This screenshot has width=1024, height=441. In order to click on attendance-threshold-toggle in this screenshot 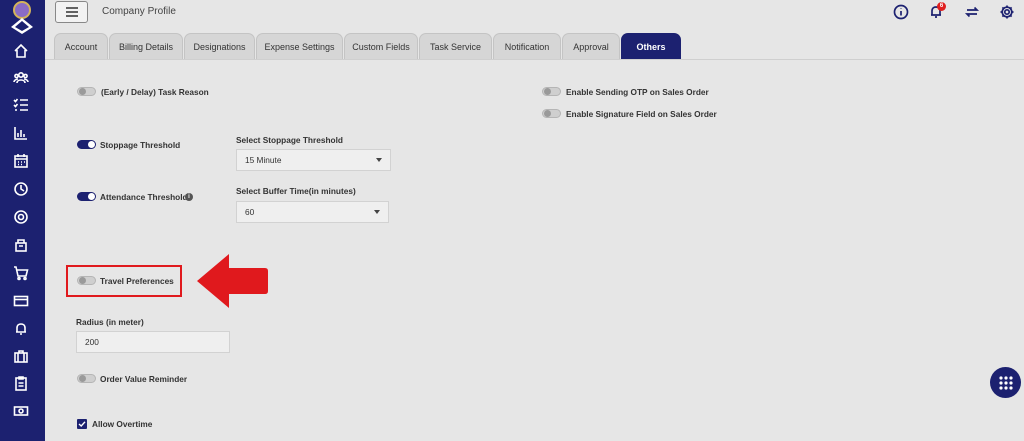, I will do `click(86, 196)`.